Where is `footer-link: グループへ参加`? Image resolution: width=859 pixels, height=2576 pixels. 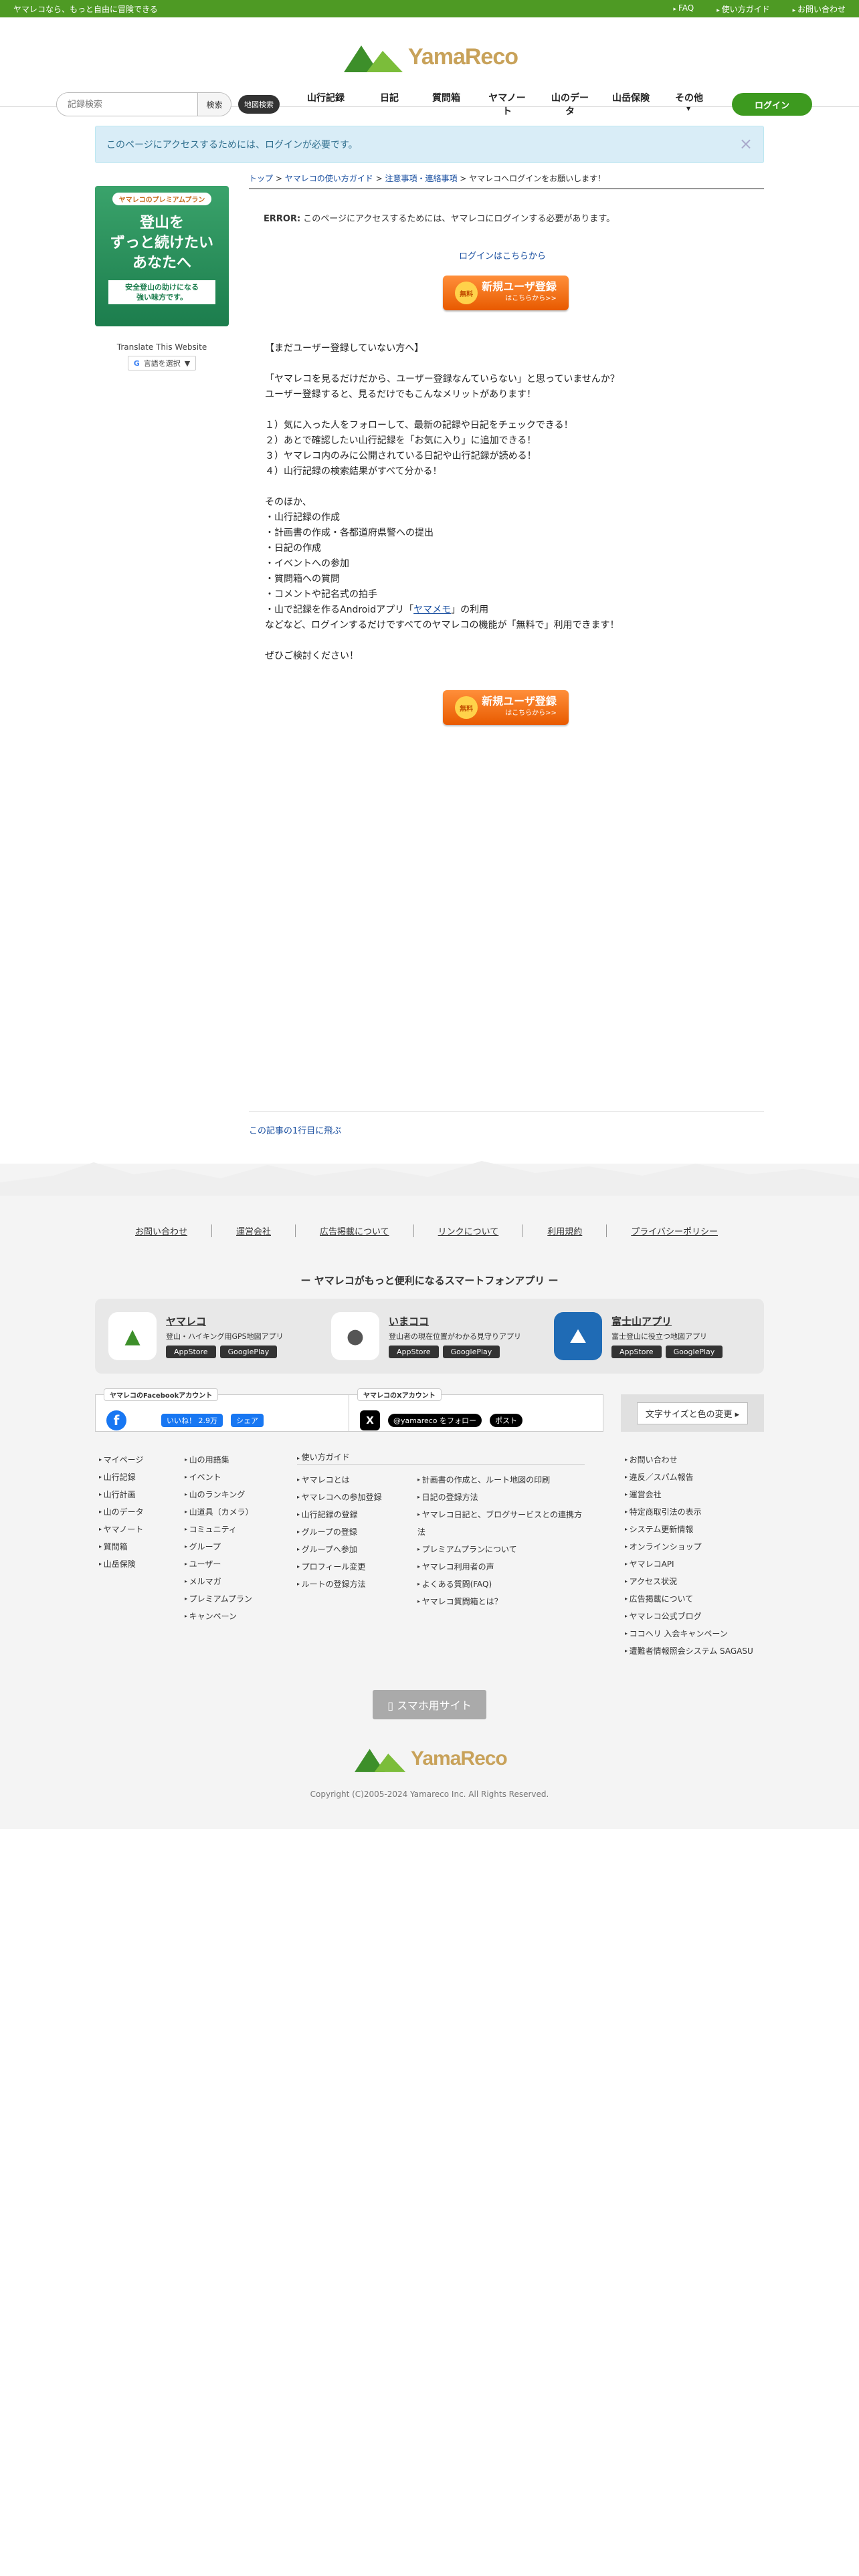 footer-link: グループへ参加 is located at coordinates (355, 1549).